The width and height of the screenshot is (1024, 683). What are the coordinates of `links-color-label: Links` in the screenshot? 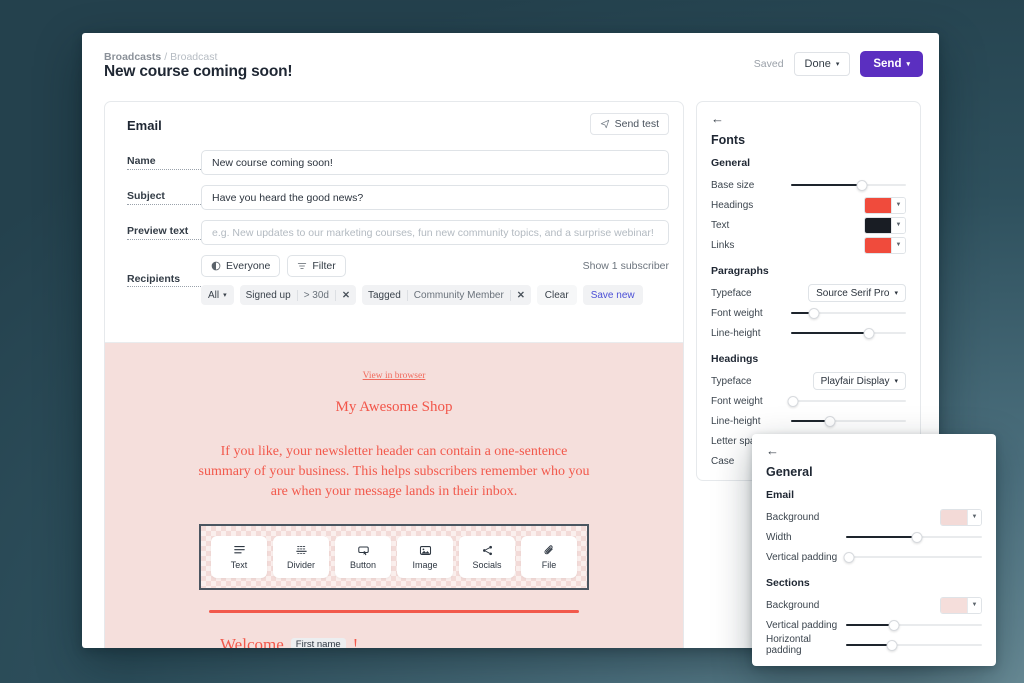 It's located at (723, 245).